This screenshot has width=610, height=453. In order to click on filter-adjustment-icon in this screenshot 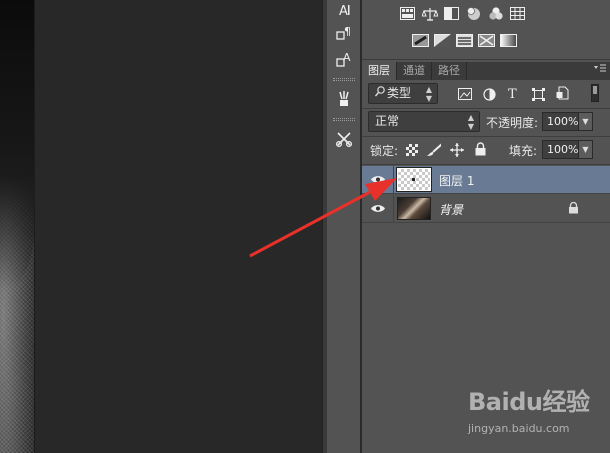, I will do `click(489, 94)`.